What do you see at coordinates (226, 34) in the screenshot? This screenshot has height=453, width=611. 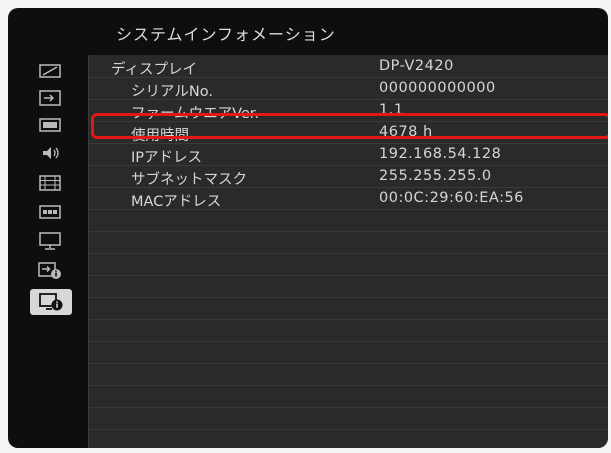 I see `page-title: システムインフォメーション` at bounding box center [226, 34].